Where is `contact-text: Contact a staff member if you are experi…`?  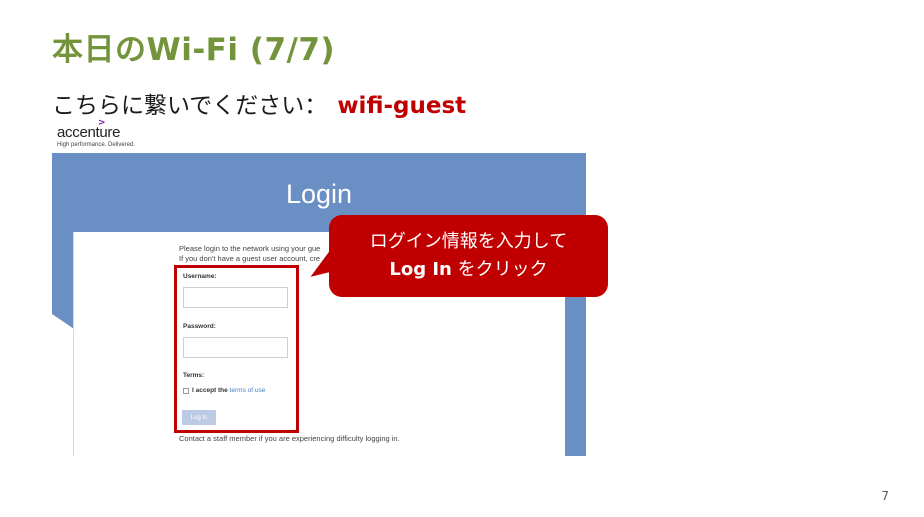 contact-text: Contact a staff member if you are experi… is located at coordinates (289, 438).